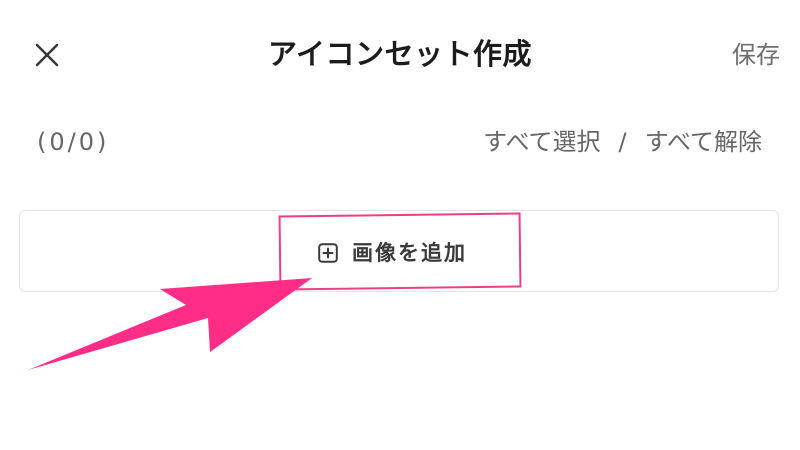 The image size is (800, 450). Describe the element at coordinates (409, 253) in the screenshot. I see `add-image-label: 画像を追加` at that location.